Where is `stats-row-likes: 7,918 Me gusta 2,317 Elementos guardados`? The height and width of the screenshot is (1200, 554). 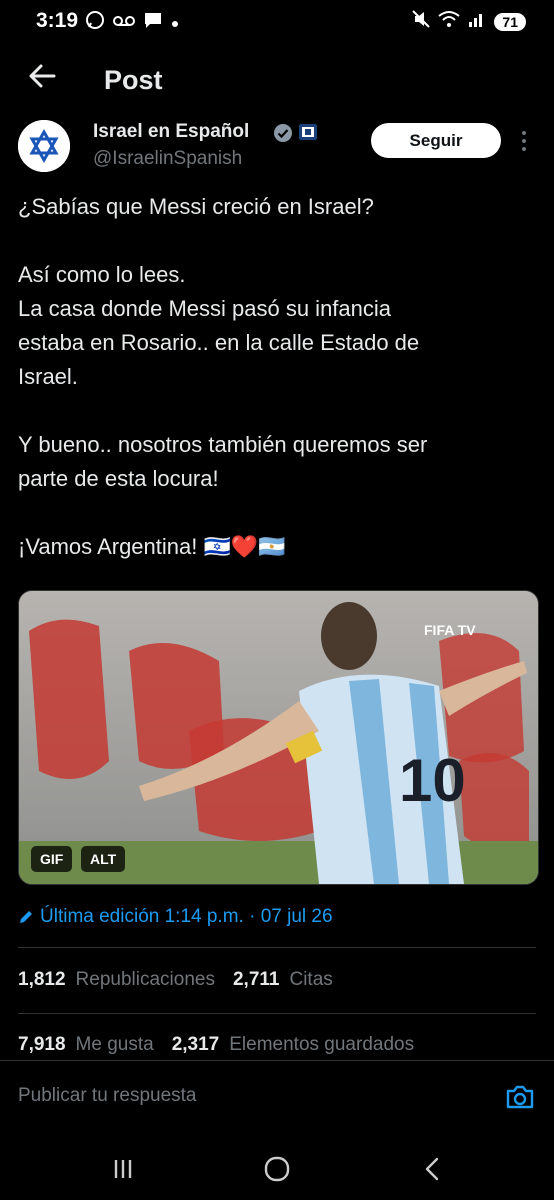
stats-row-likes: 7,918 Me gusta 2,317 Elementos guardados is located at coordinates (216, 1045).